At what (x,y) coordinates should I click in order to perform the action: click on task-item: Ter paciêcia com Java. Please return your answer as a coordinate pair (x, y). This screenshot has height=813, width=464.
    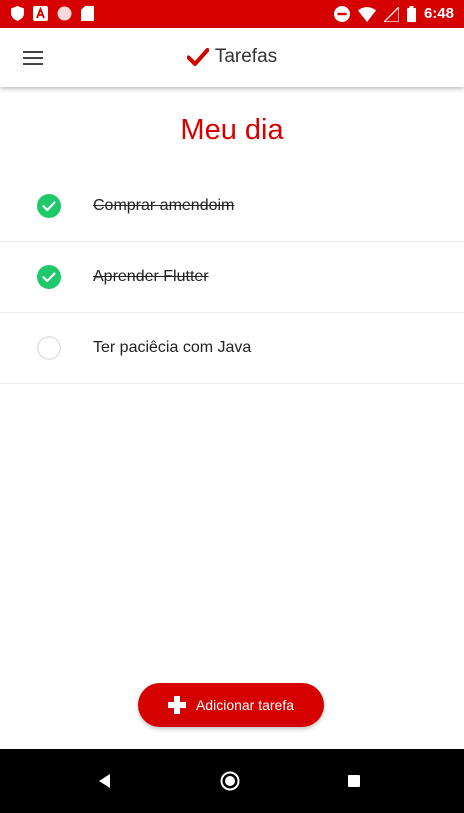
    Looking at the image, I should click on (232, 348).